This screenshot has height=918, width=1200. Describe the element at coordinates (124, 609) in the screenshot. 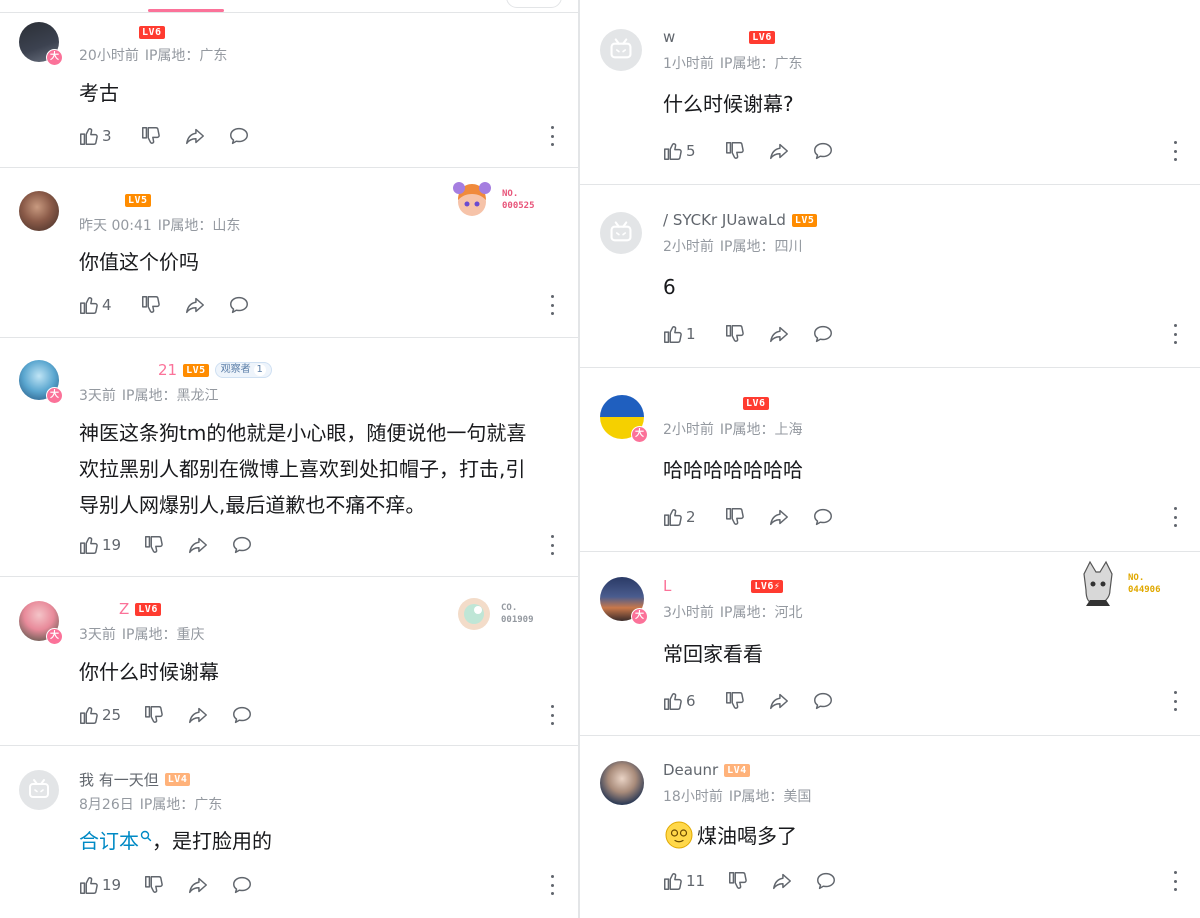

I see `username: Z` at that location.